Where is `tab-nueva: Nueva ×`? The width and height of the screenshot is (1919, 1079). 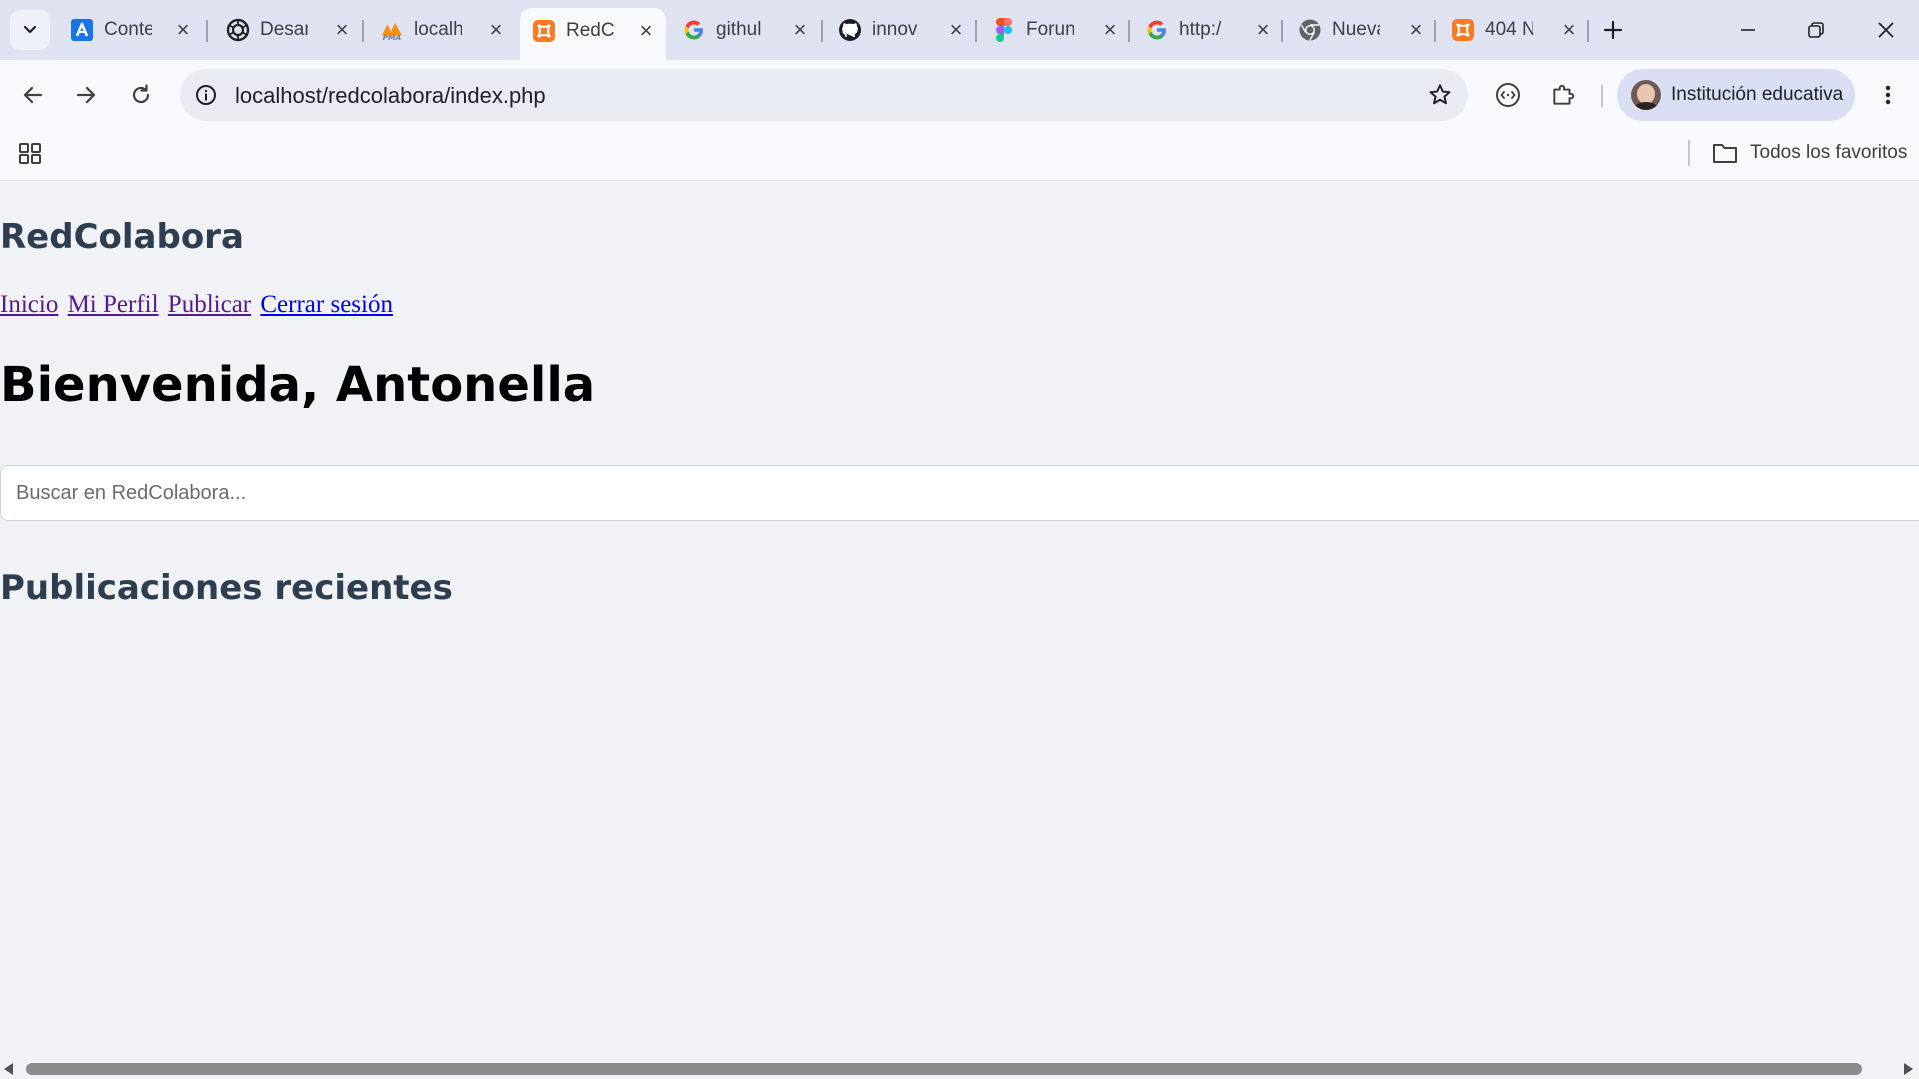
tab-nueva: Nueva × is located at coordinates (1361, 30).